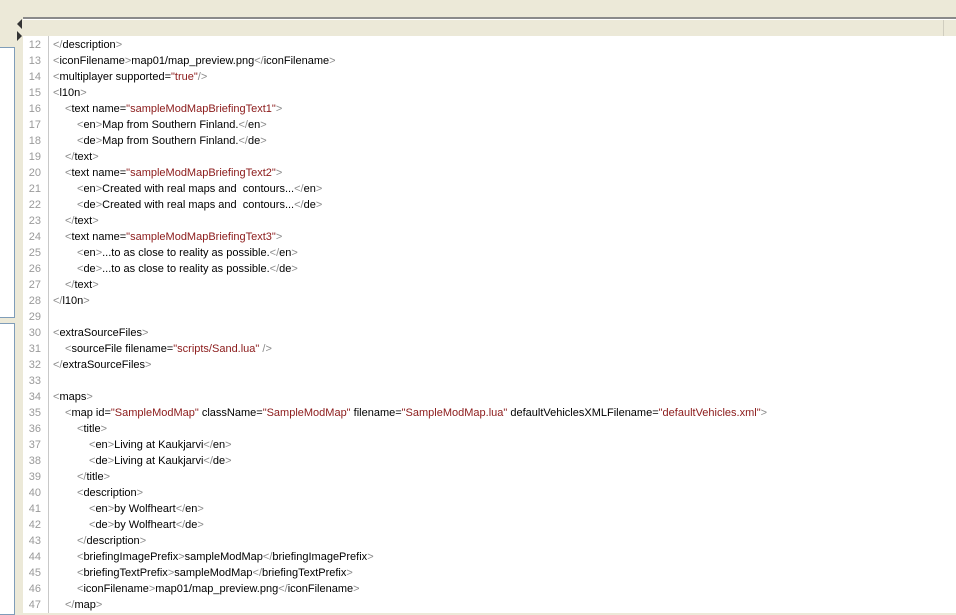  Describe the element at coordinates (34, 477) in the screenshot. I see `line-number: 39` at that location.